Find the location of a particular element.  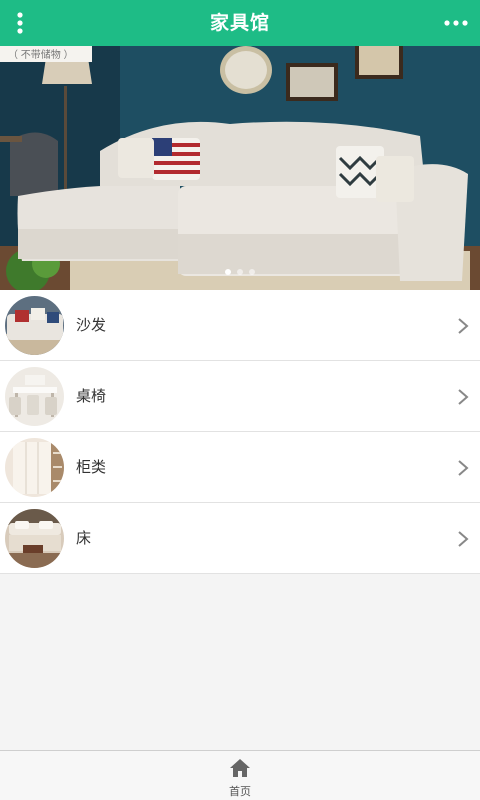

top-bar: 家具馆 is located at coordinates (240, 23).